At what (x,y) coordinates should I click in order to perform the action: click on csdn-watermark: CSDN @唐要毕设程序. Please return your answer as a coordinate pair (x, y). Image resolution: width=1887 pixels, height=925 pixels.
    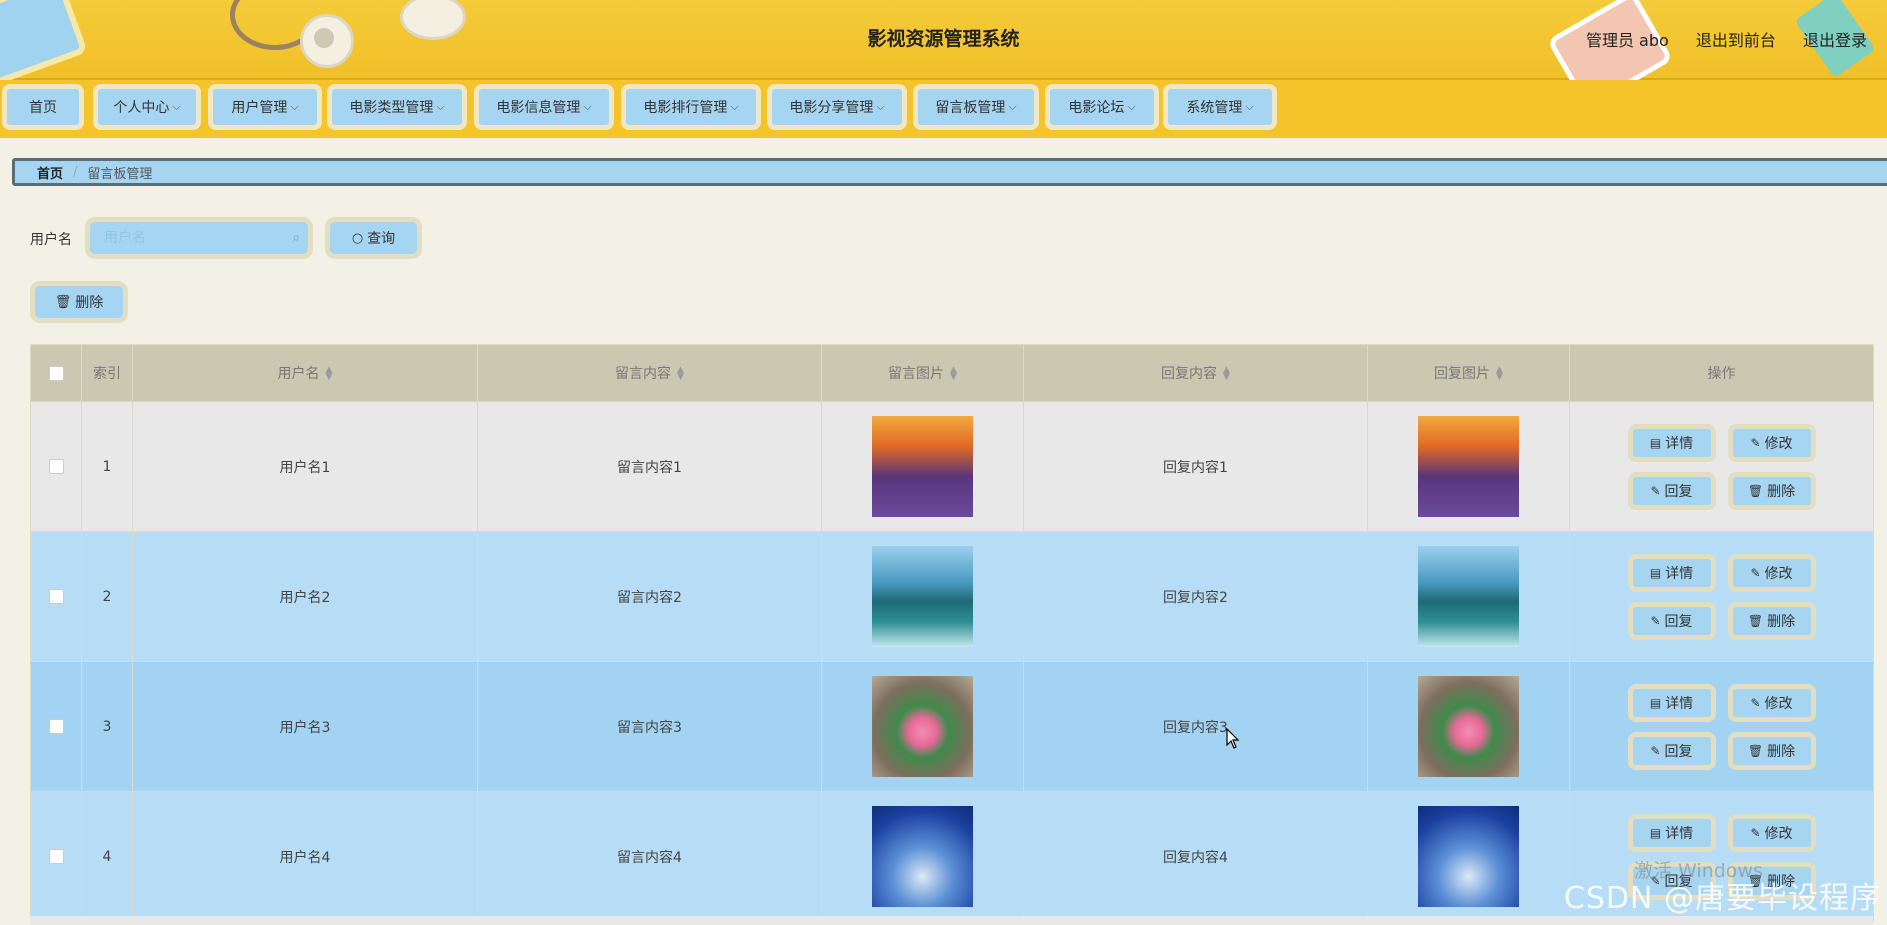
    Looking at the image, I should click on (1722, 898).